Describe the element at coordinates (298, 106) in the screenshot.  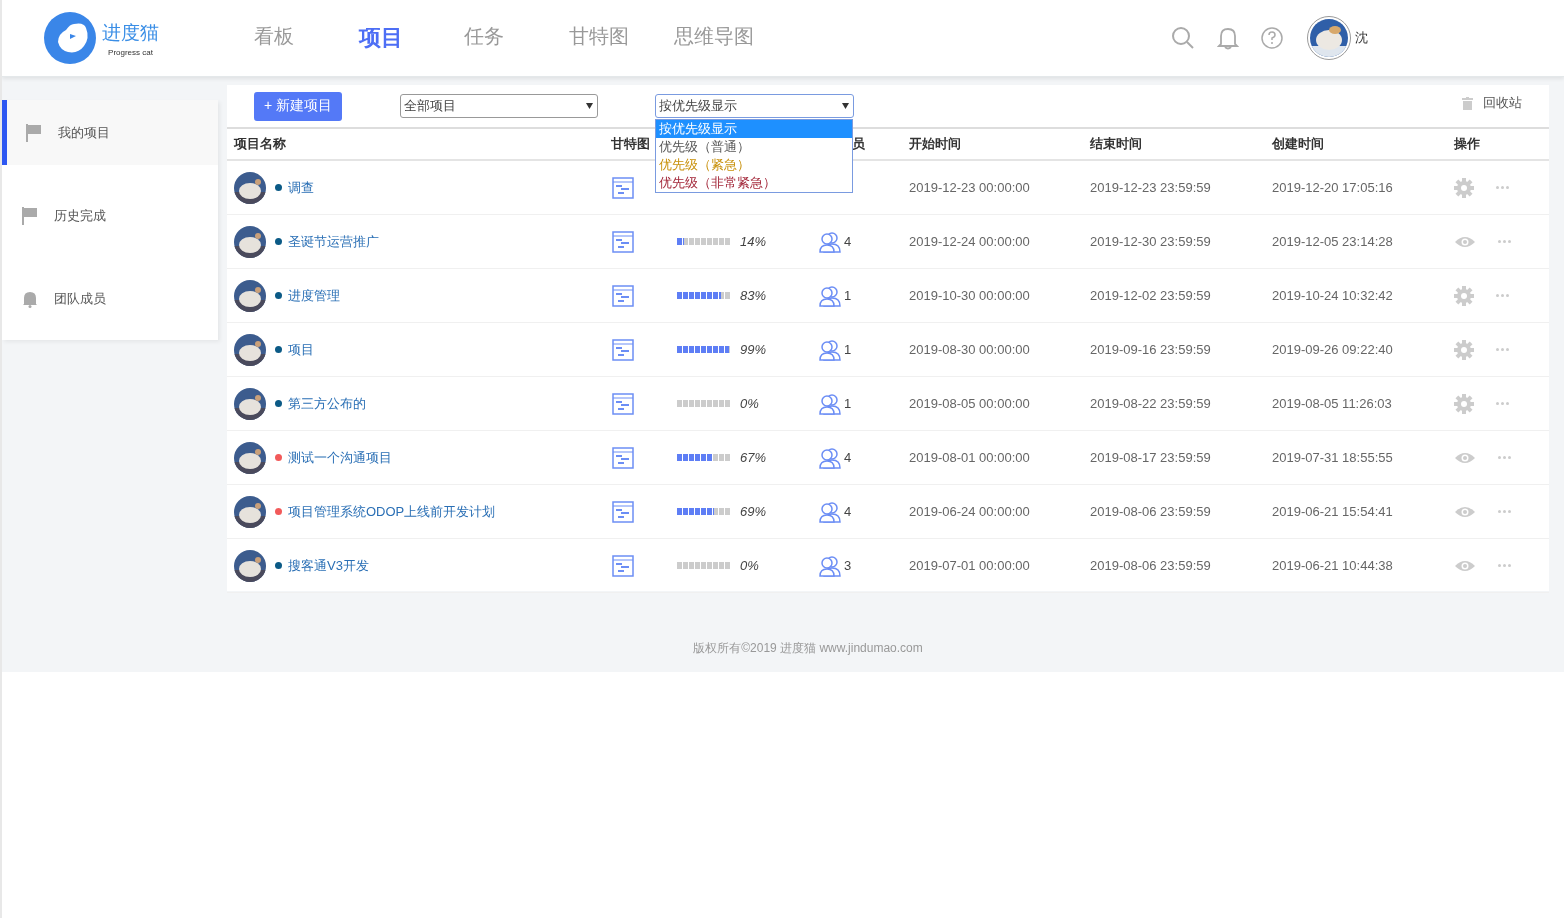
I see `new-project-button: + 新建项目` at that location.